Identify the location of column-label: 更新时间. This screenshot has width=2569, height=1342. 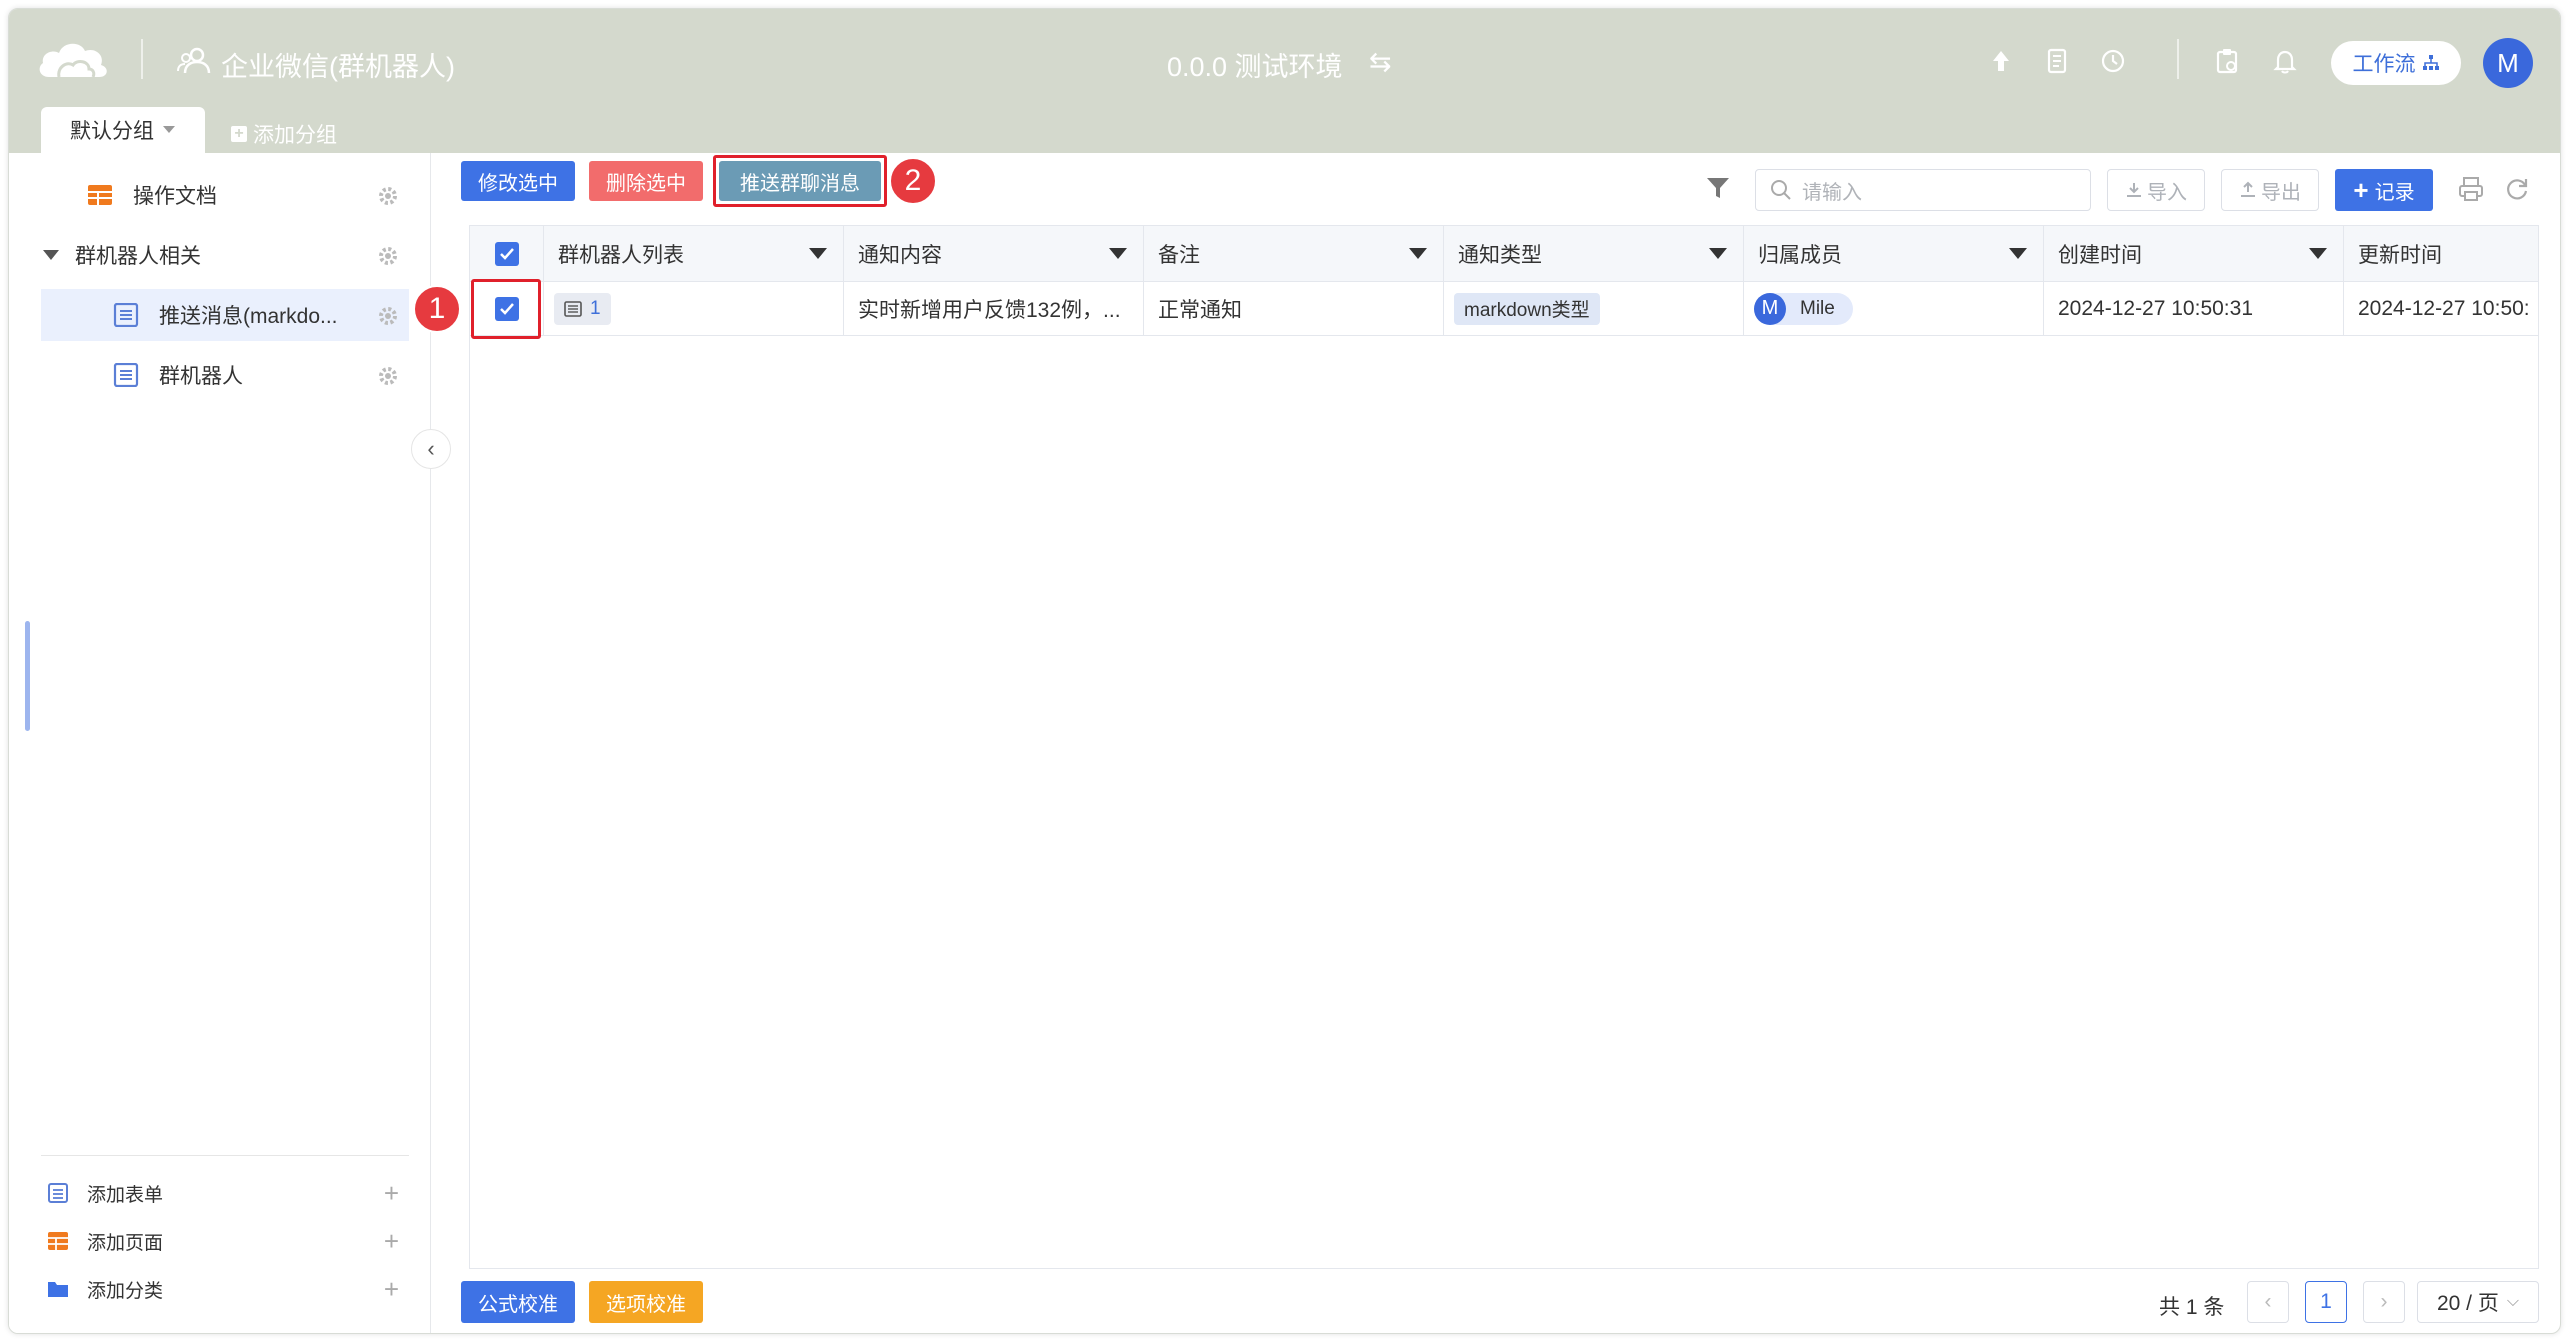
(2400, 255).